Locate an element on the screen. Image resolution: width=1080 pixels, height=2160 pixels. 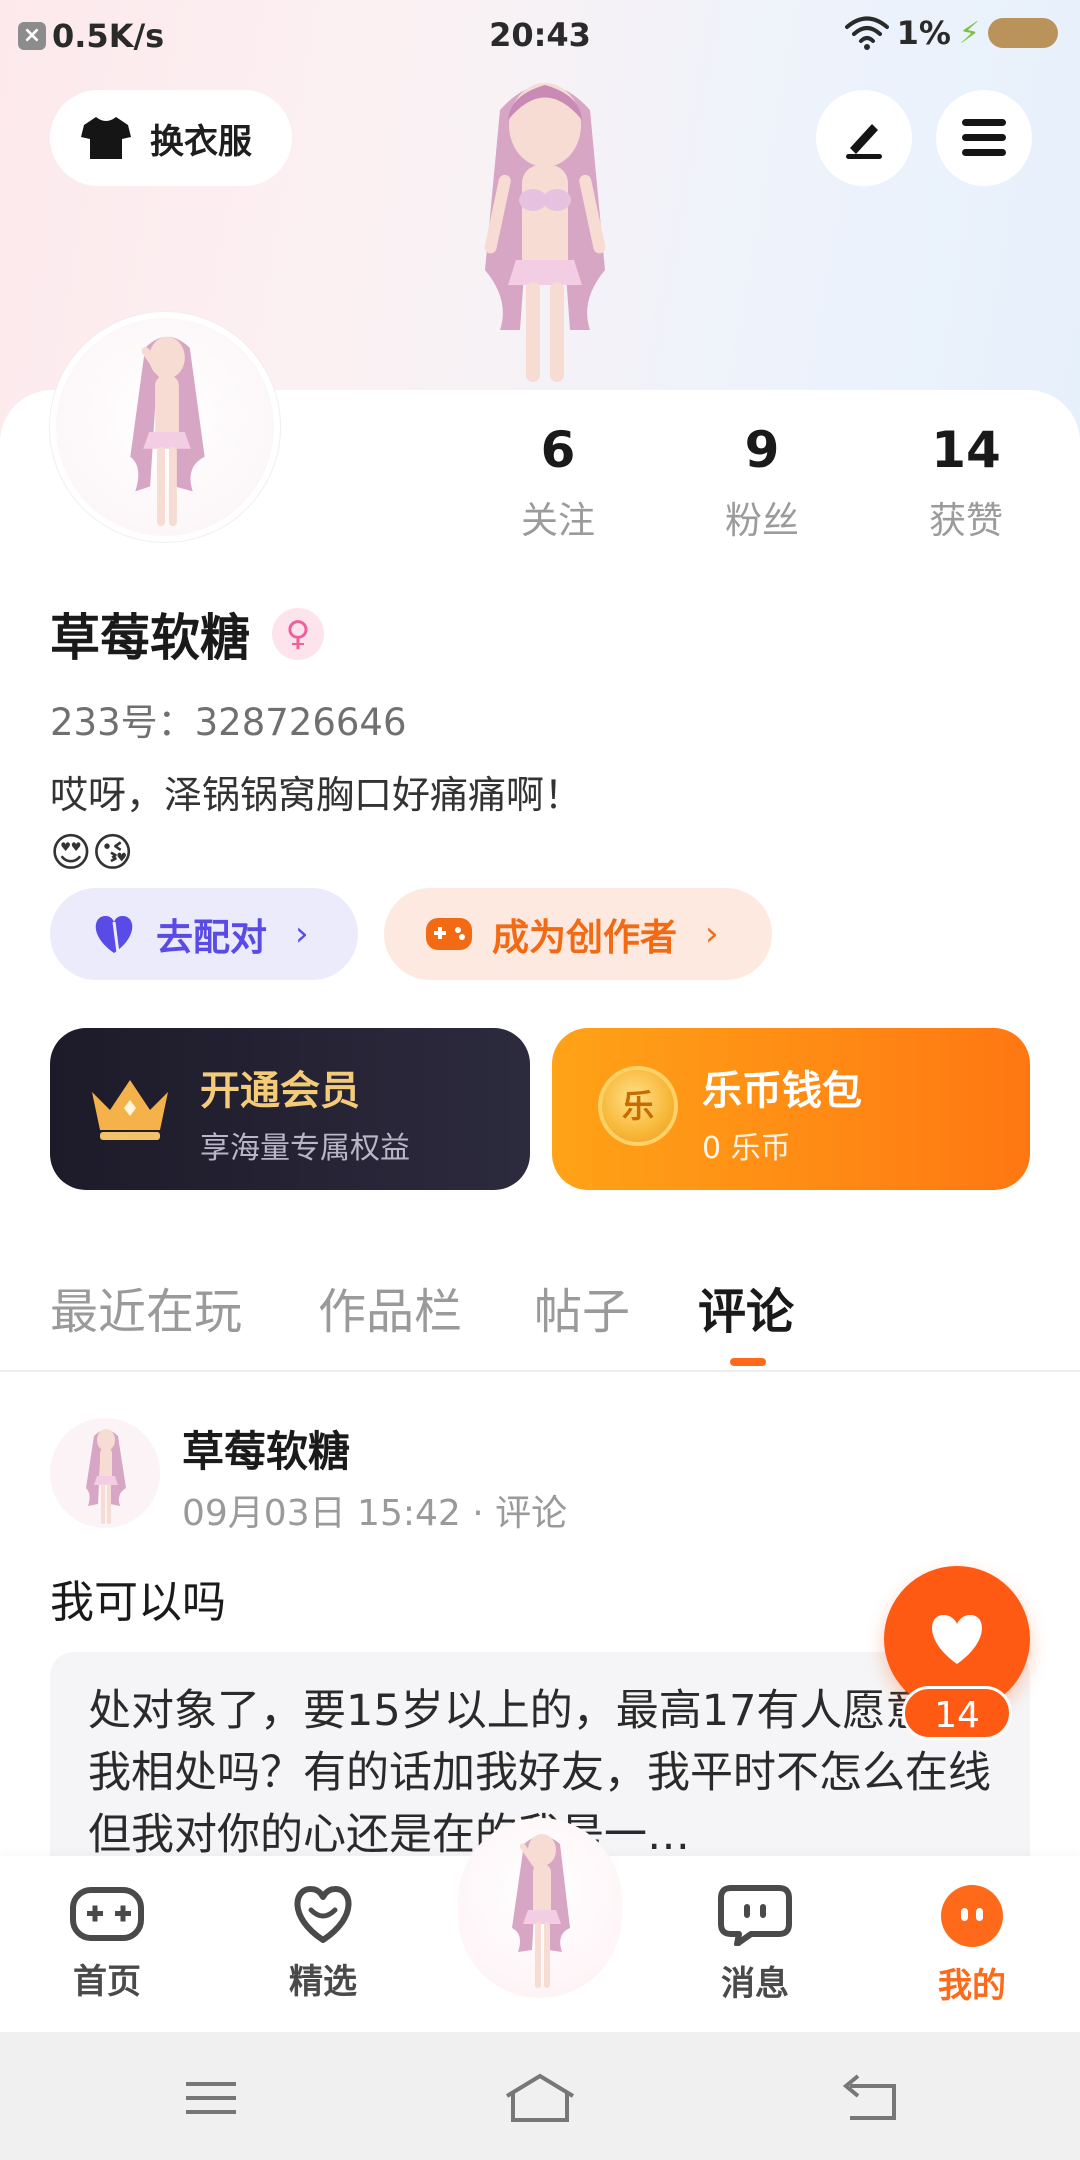
stat-likes-count: 14 is located at coordinates (966, 450).